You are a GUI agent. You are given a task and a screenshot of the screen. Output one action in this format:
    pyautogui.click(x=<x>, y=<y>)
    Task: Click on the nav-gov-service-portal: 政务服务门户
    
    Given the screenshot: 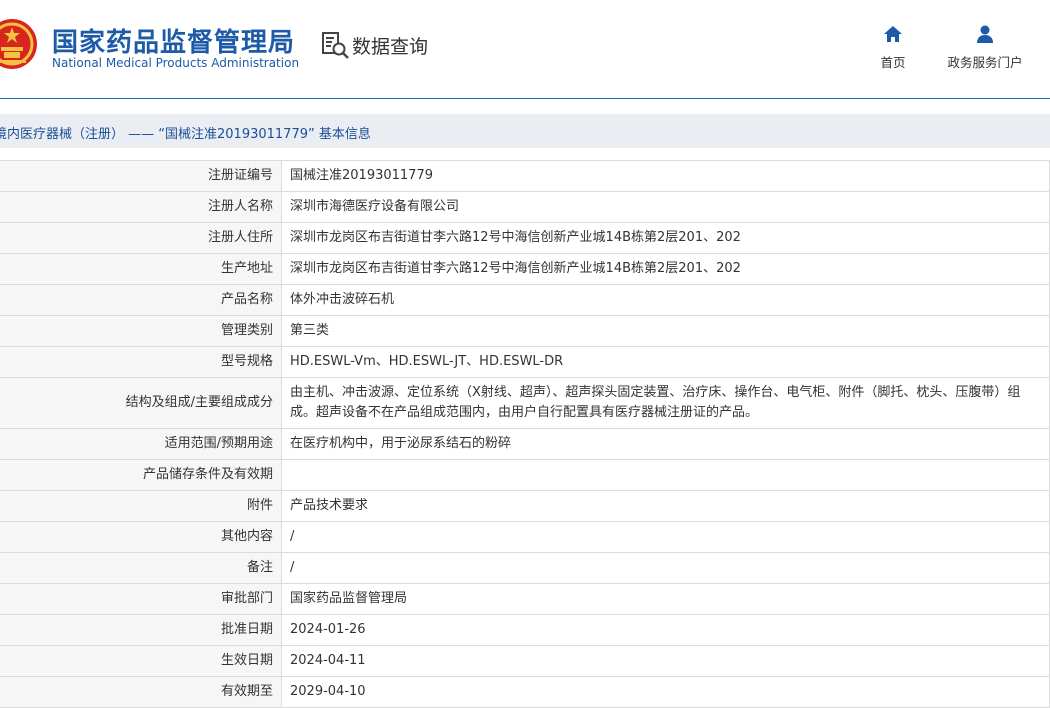 What is the action you would take?
    pyautogui.click(x=985, y=47)
    